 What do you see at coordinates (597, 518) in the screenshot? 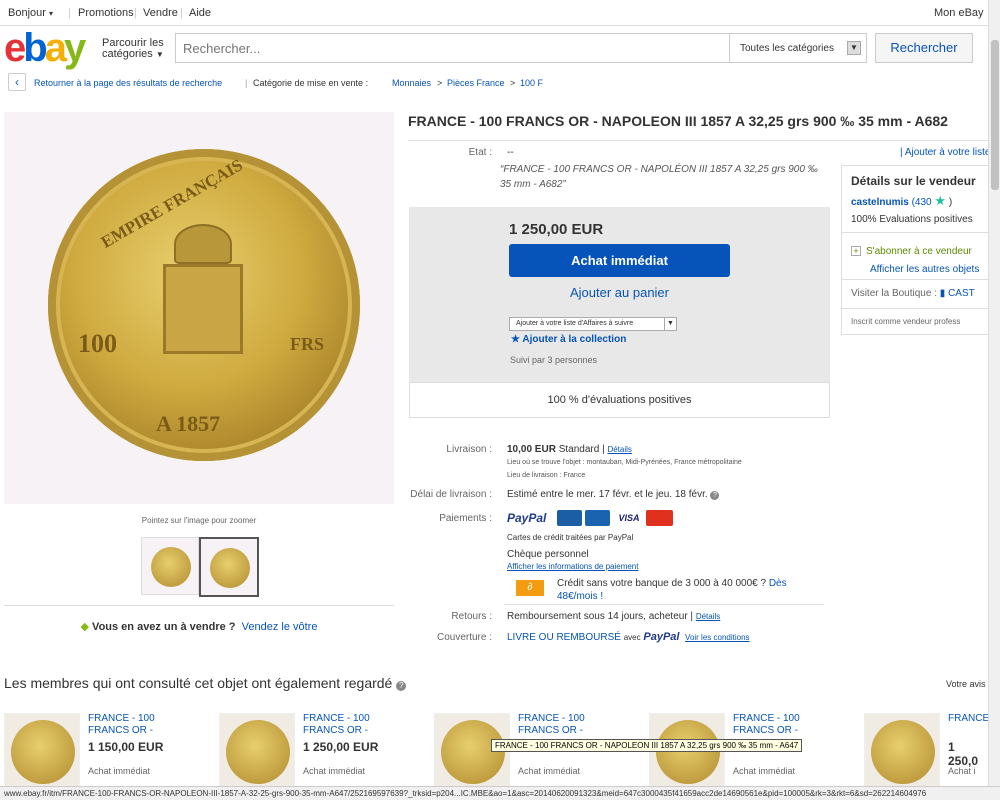
I see `maestro-logo-icon` at bounding box center [597, 518].